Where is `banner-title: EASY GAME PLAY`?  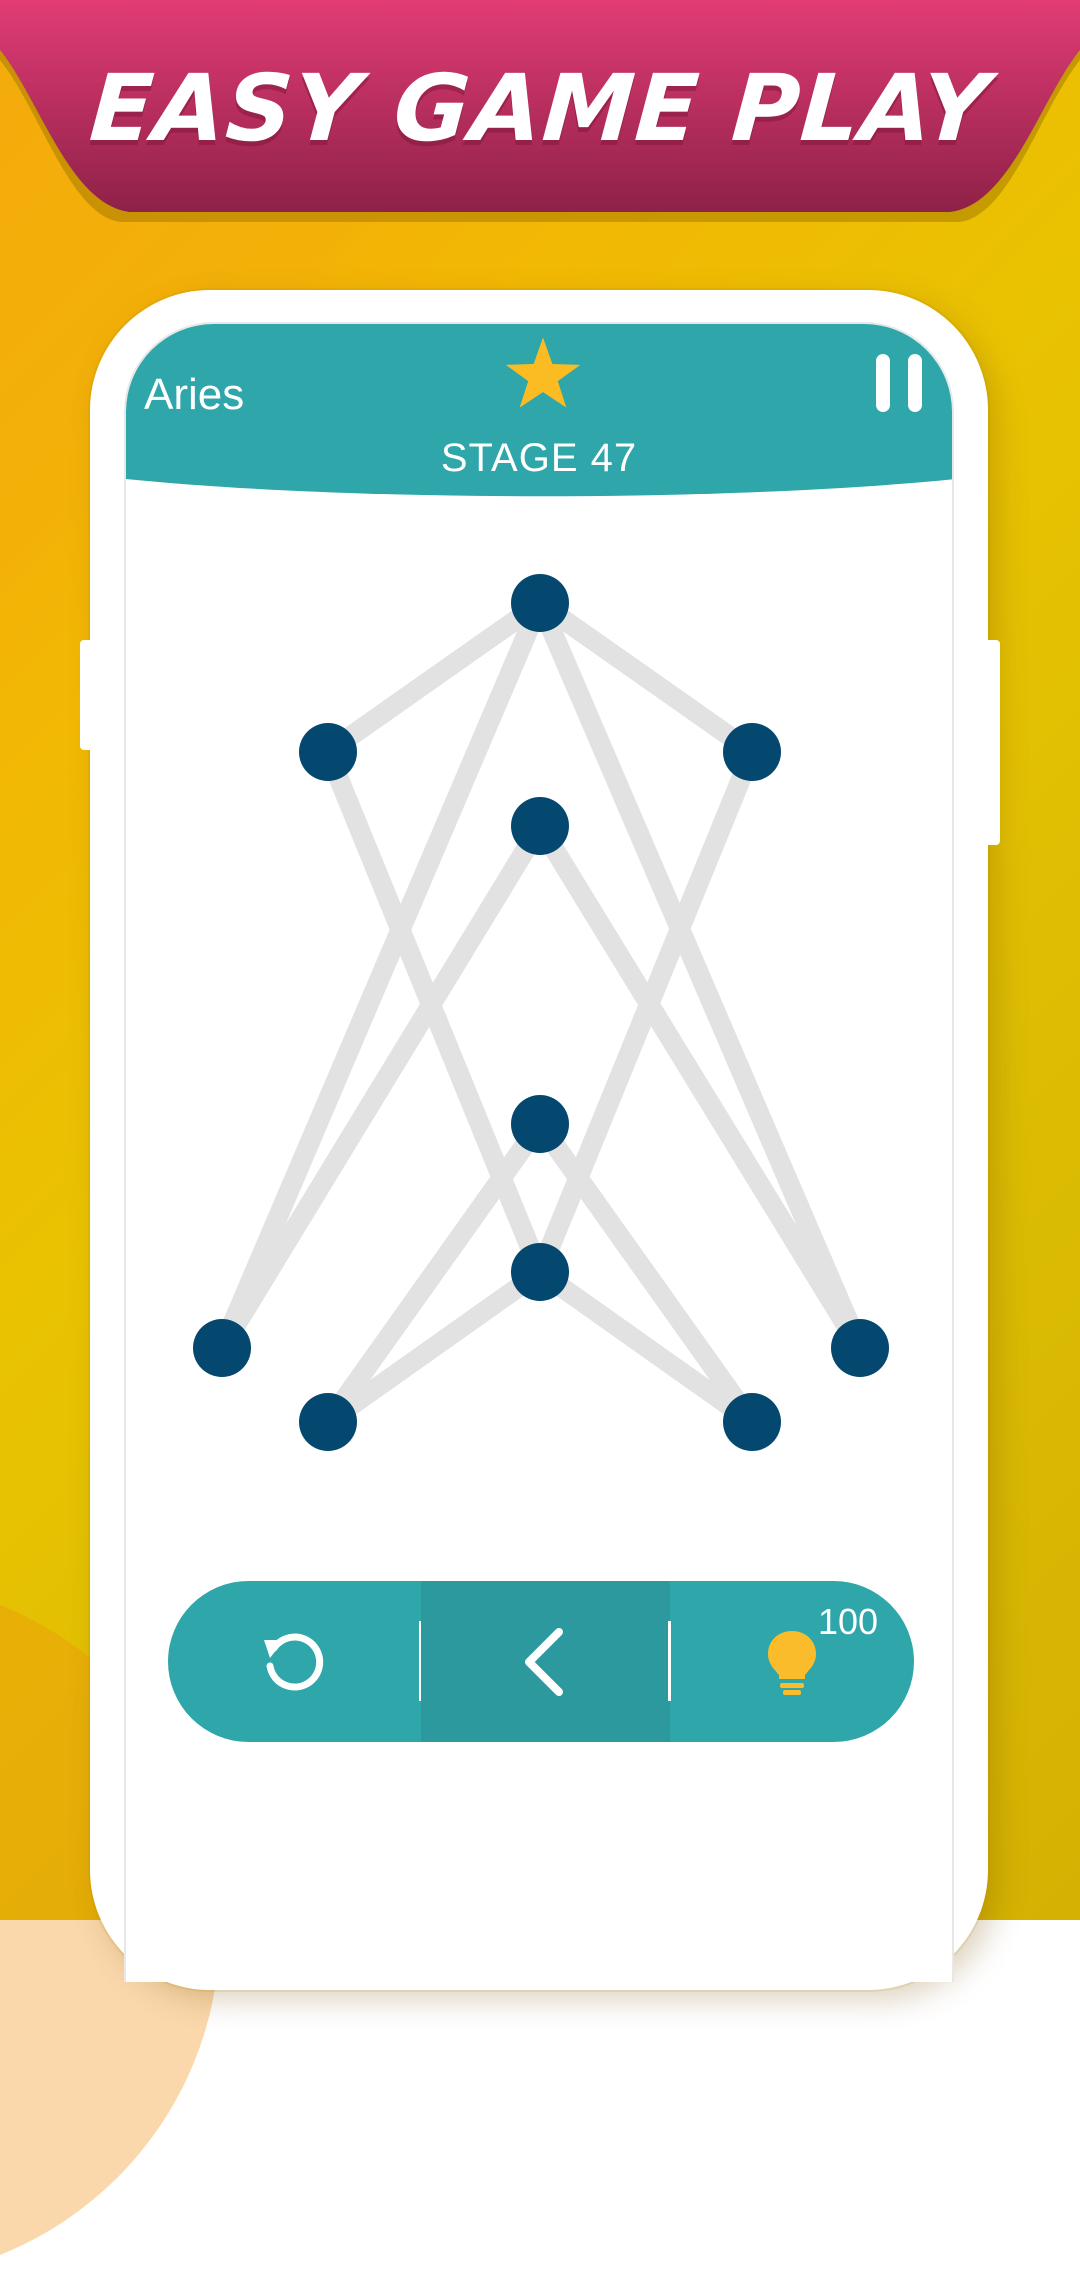 banner-title: EASY GAME PLAY is located at coordinates (540, 108).